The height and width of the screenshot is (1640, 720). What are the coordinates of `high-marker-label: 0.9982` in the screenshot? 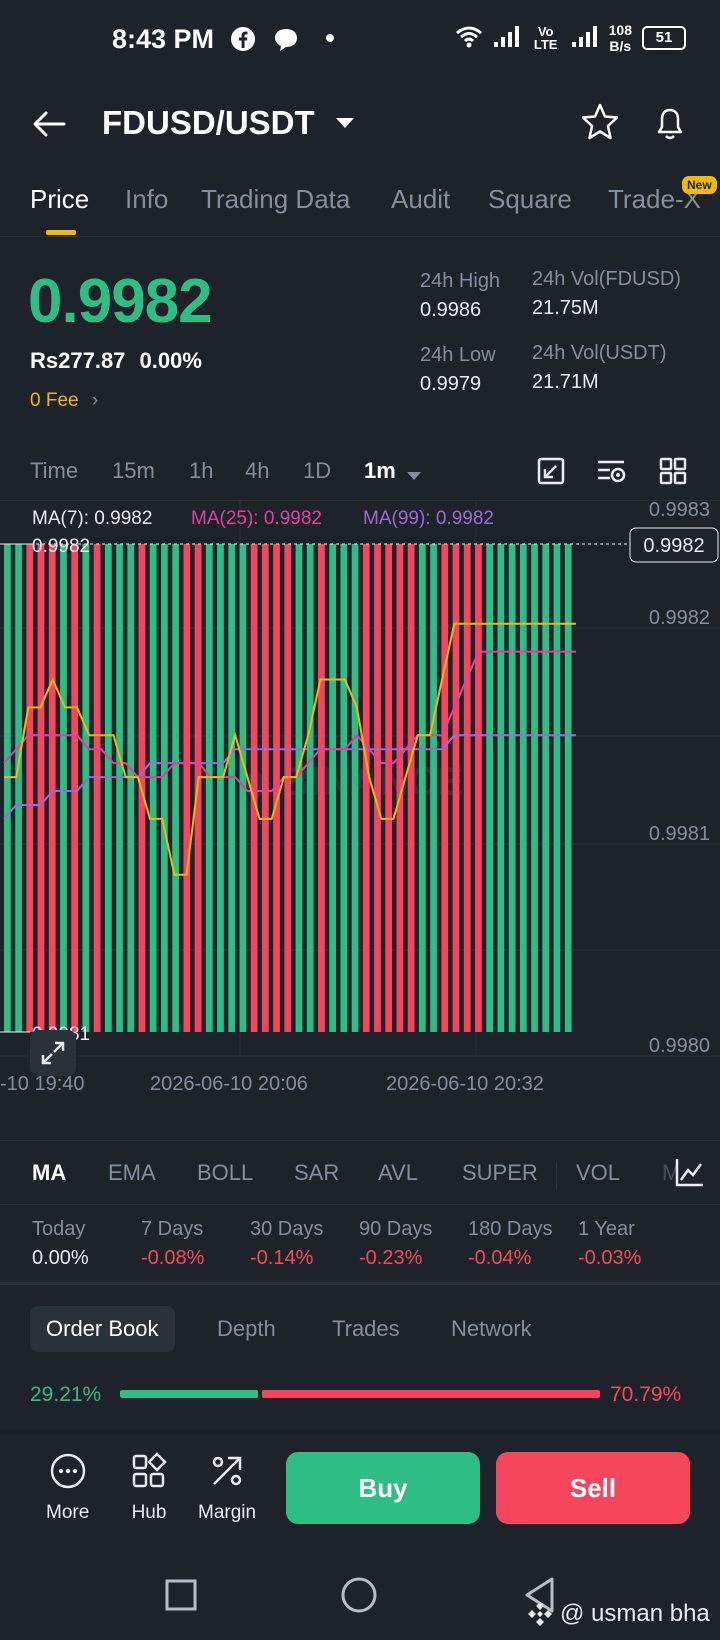 It's located at (61, 546).